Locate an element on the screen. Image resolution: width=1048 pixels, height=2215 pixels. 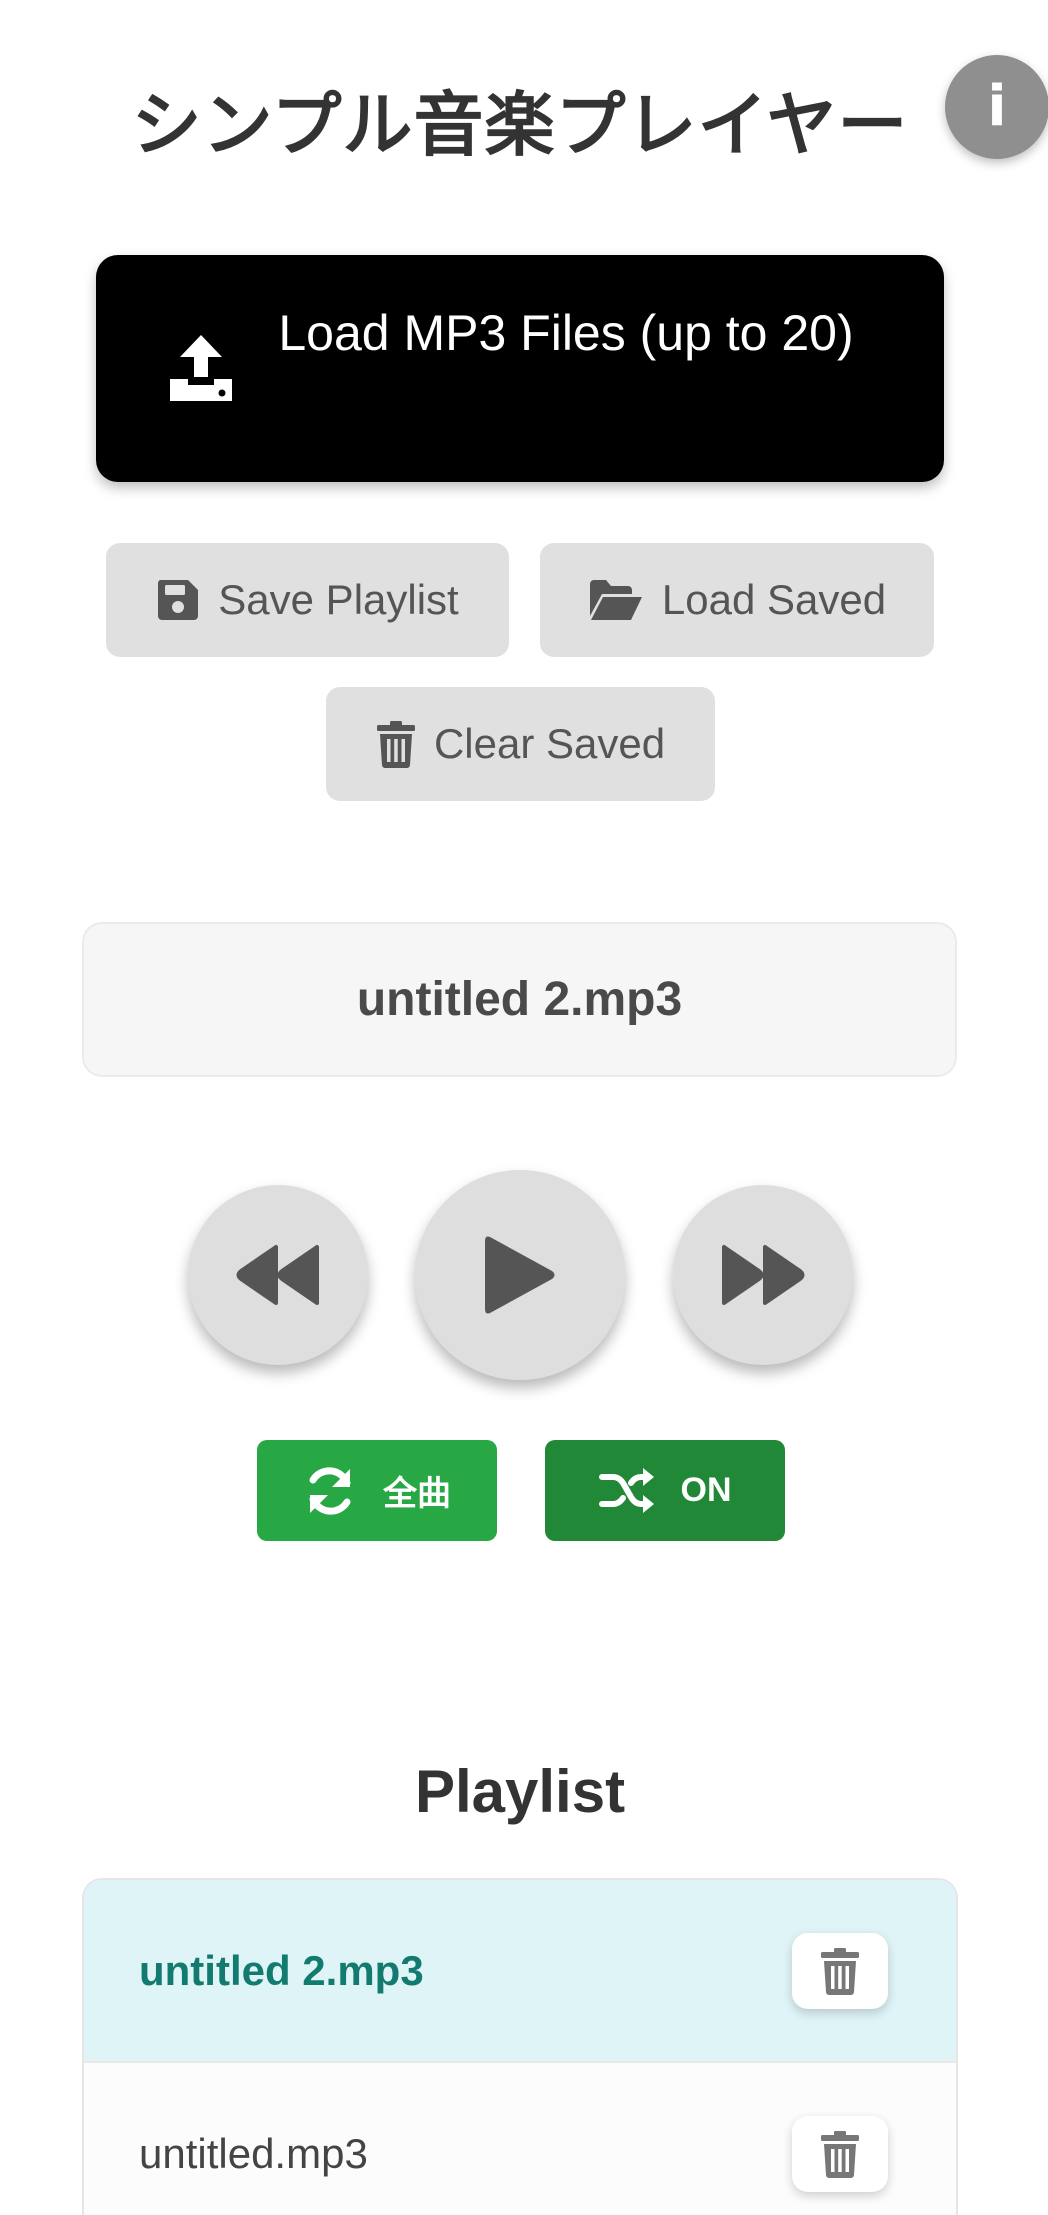
play-icon is located at coordinates (520, 1275).